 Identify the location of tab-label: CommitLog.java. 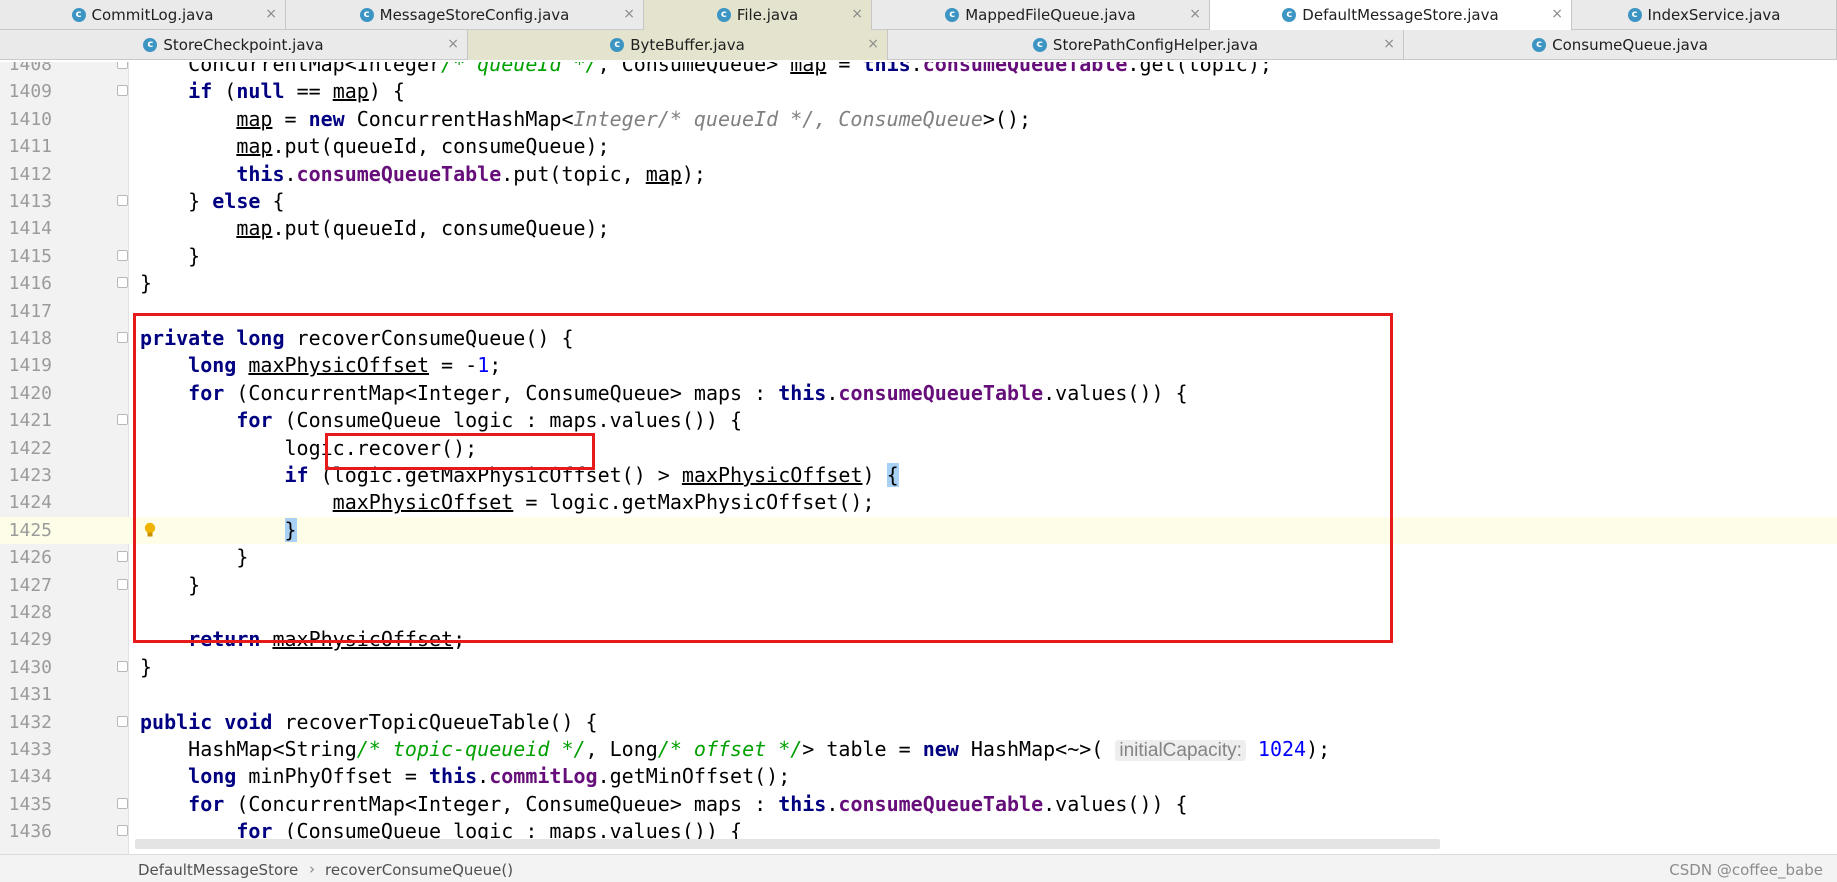
(152, 15).